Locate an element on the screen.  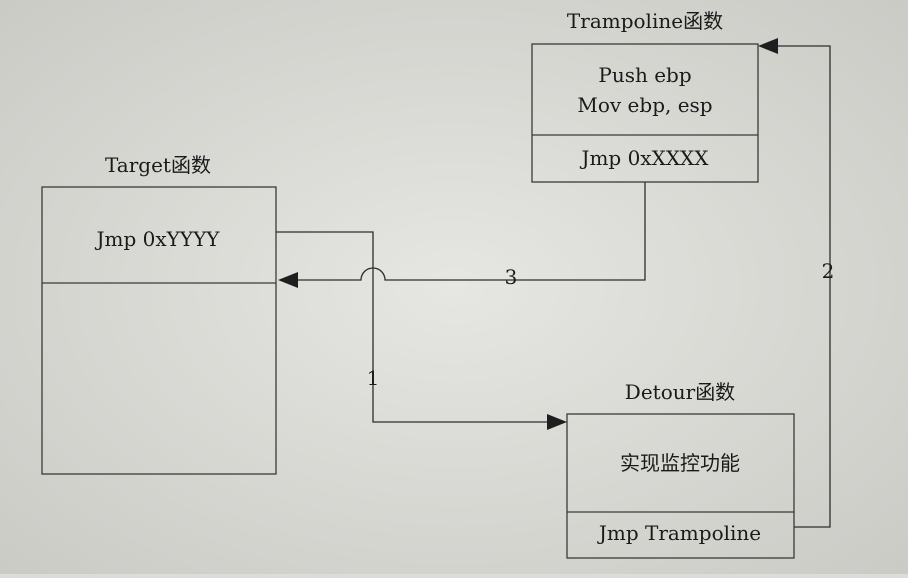
target-title: Target函数 is located at coordinates (158, 165).